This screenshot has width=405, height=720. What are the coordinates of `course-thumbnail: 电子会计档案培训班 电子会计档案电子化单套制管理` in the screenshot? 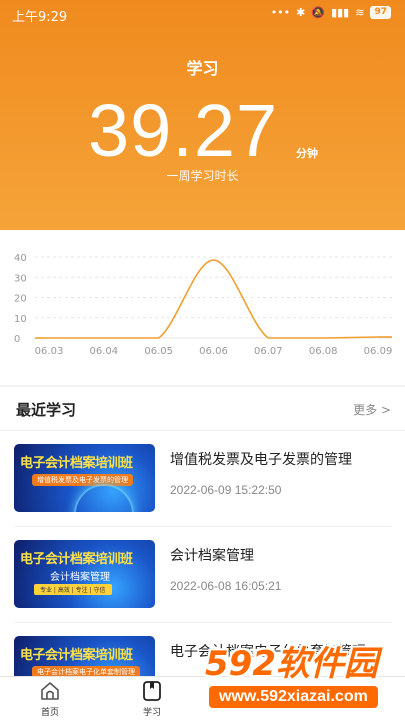 It's located at (84, 656).